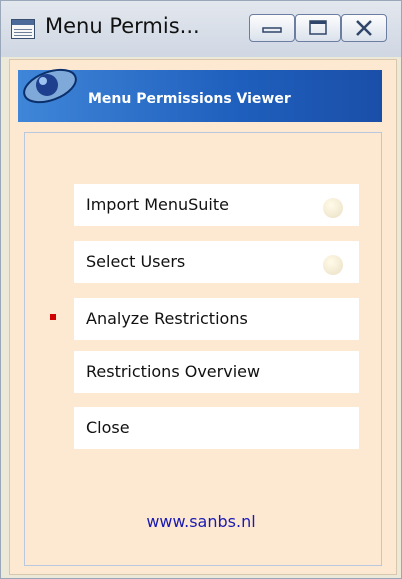 The height and width of the screenshot is (579, 402). I want to click on sphere-logo-icon, so click(50, 86).